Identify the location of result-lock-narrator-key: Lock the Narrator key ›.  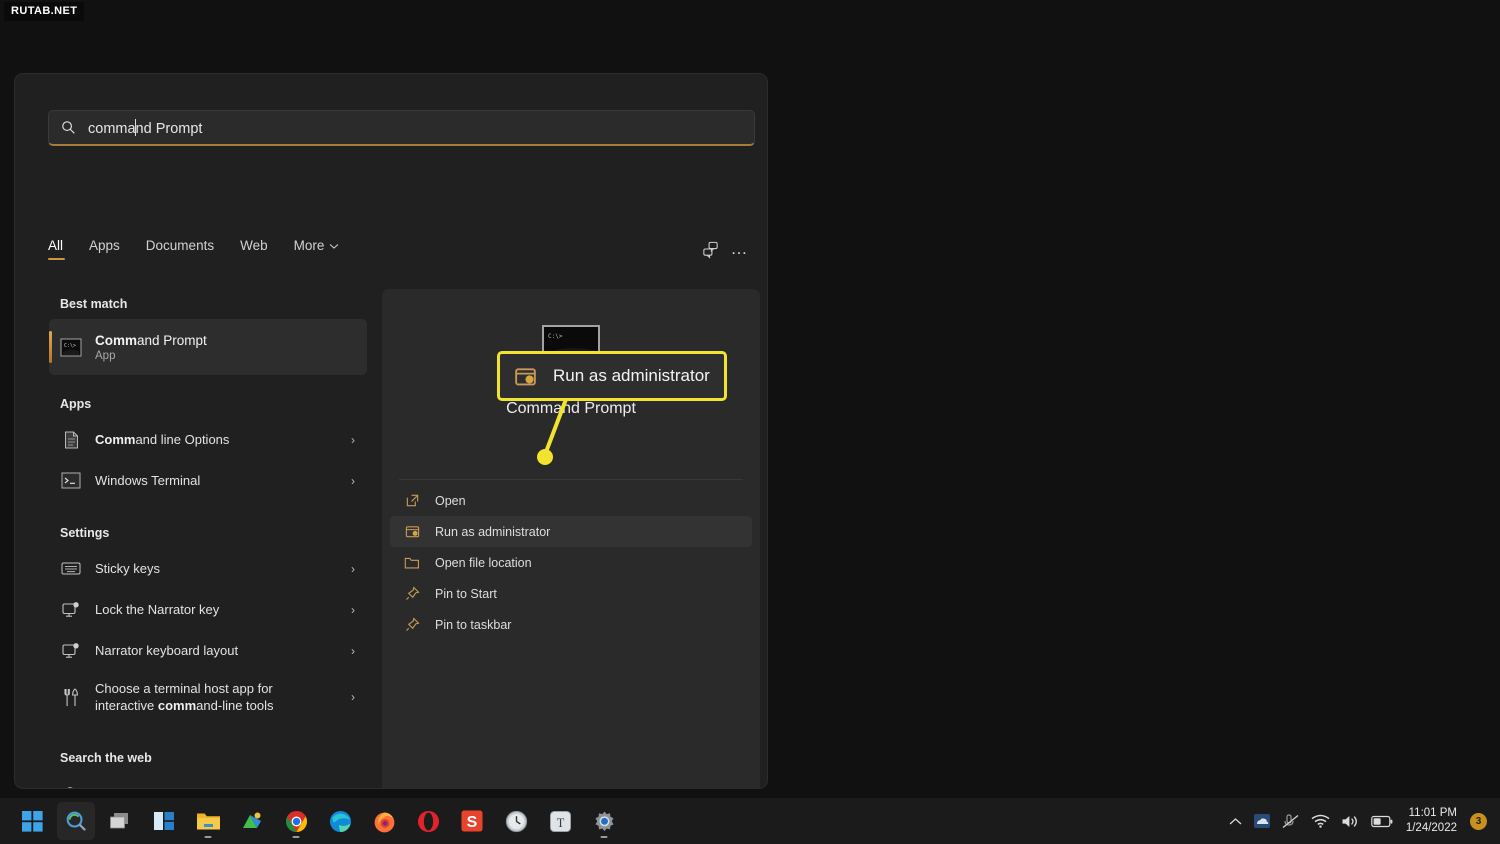
(208, 609).